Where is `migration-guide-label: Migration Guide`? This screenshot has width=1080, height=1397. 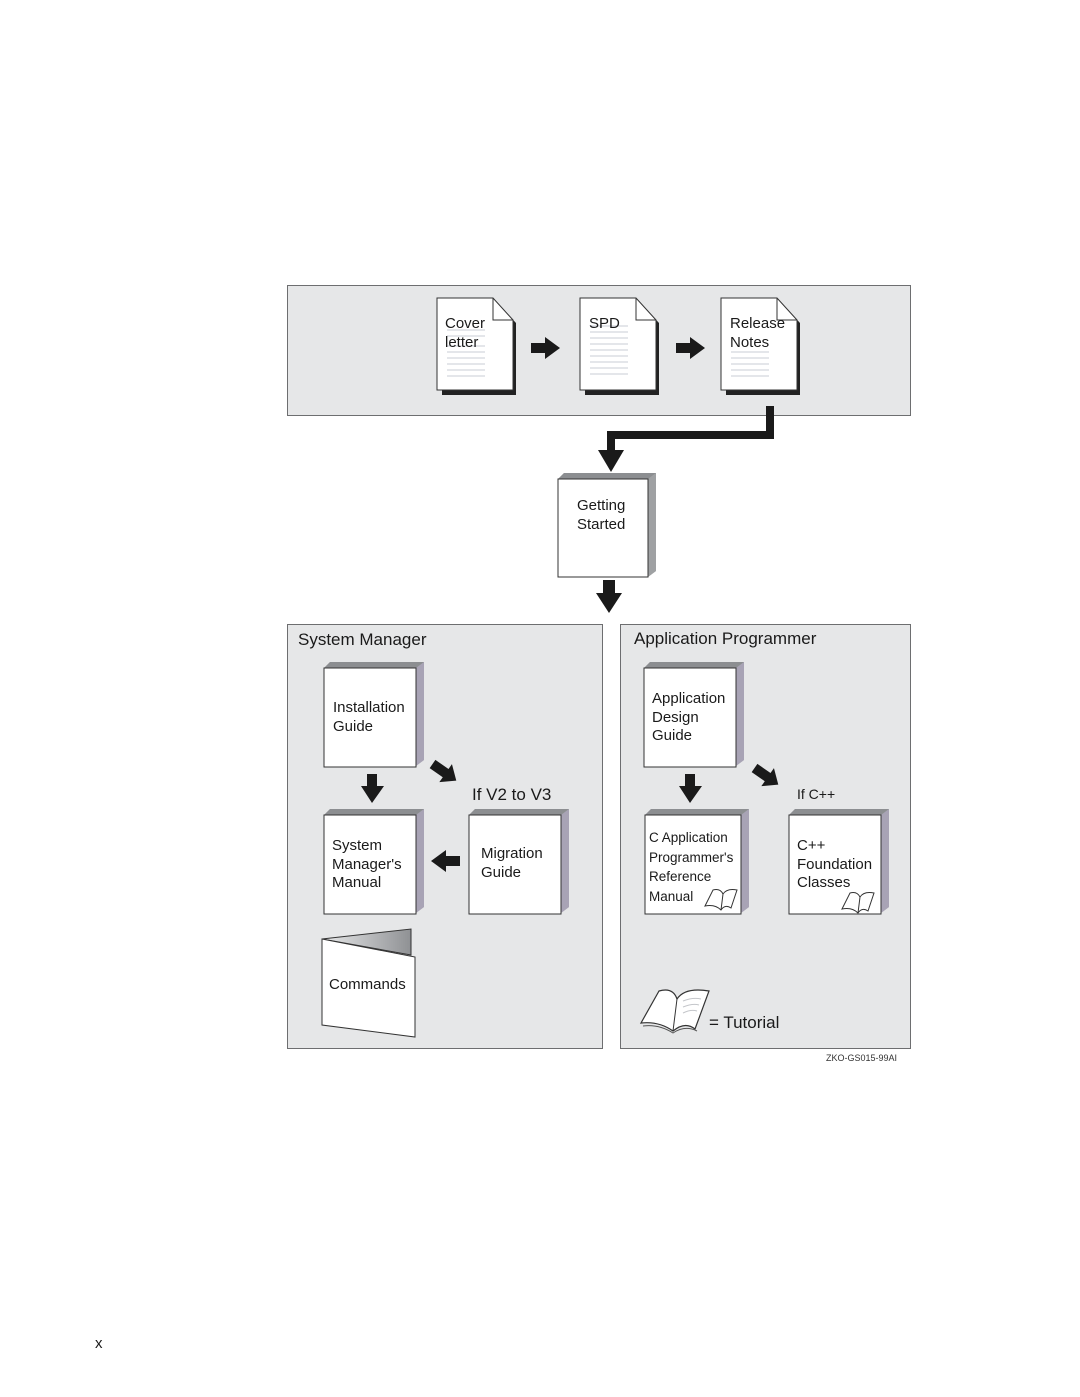
migration-guide-label: Migration Guide is located at coordinates (512, 863).